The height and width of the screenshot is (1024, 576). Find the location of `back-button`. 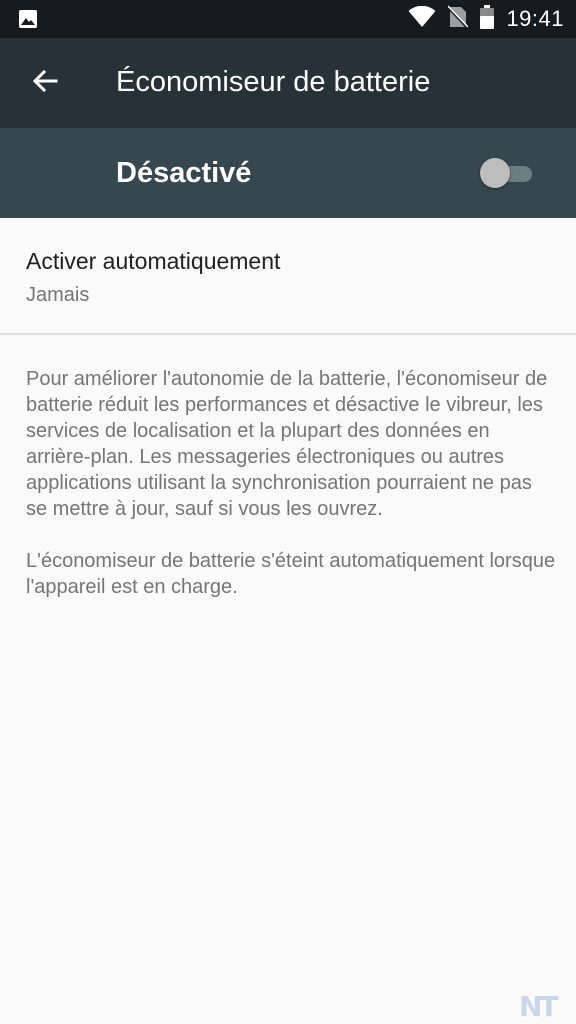

back-button is located at coordinates (45, 83).